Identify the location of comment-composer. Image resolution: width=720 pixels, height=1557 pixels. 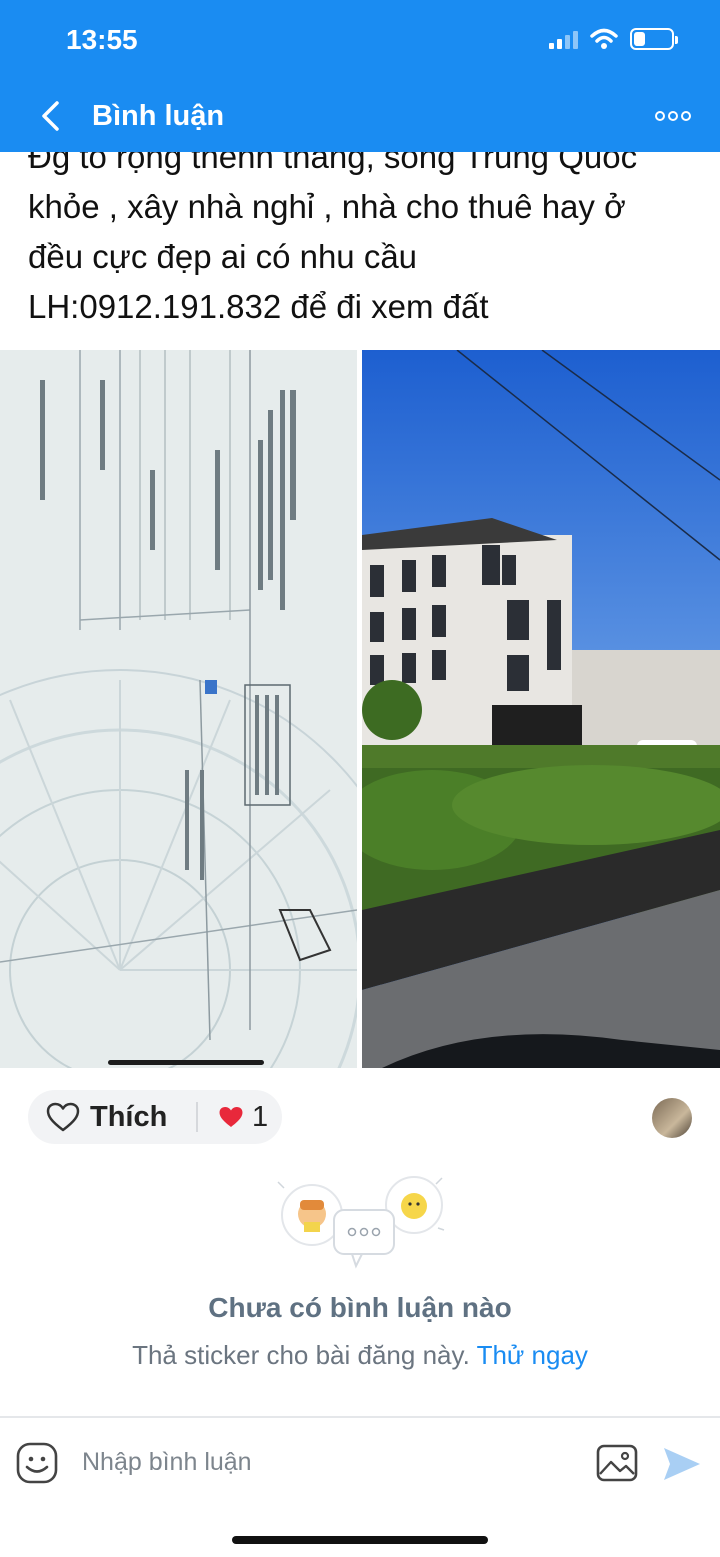
(360, 1461).